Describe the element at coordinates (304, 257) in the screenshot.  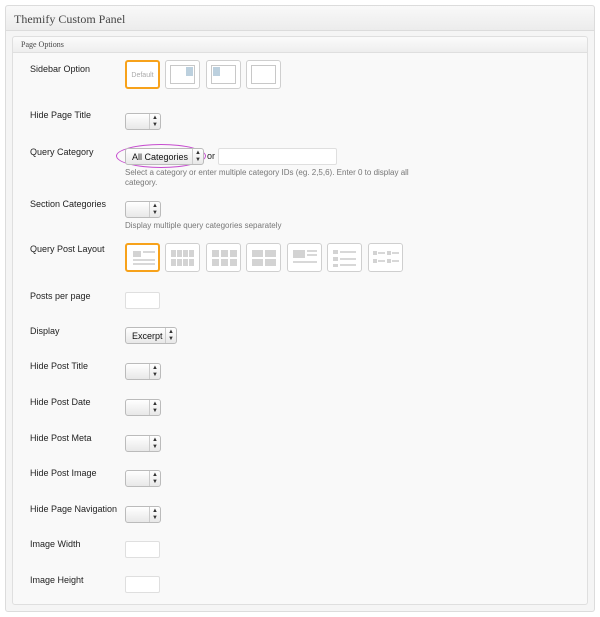
I see `post-layout-large-image` at that location.